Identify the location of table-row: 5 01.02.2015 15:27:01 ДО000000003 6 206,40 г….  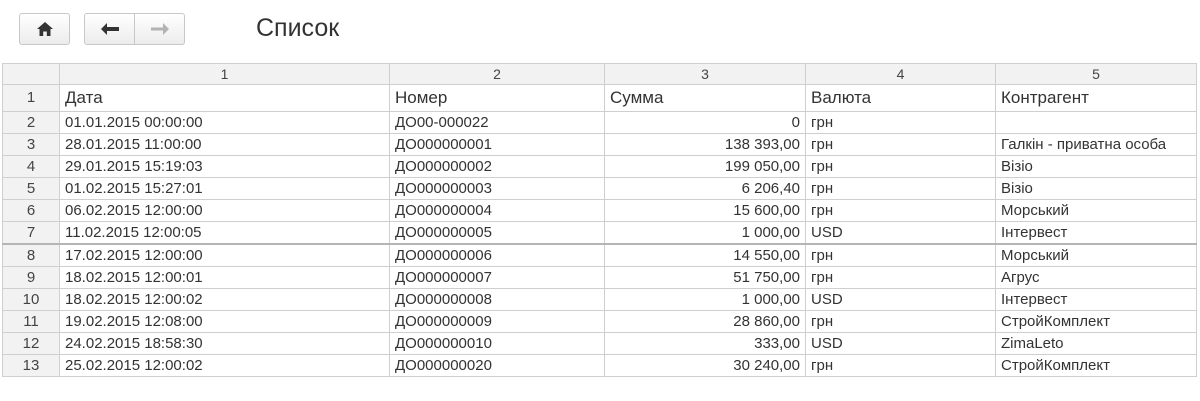
(599, 188).